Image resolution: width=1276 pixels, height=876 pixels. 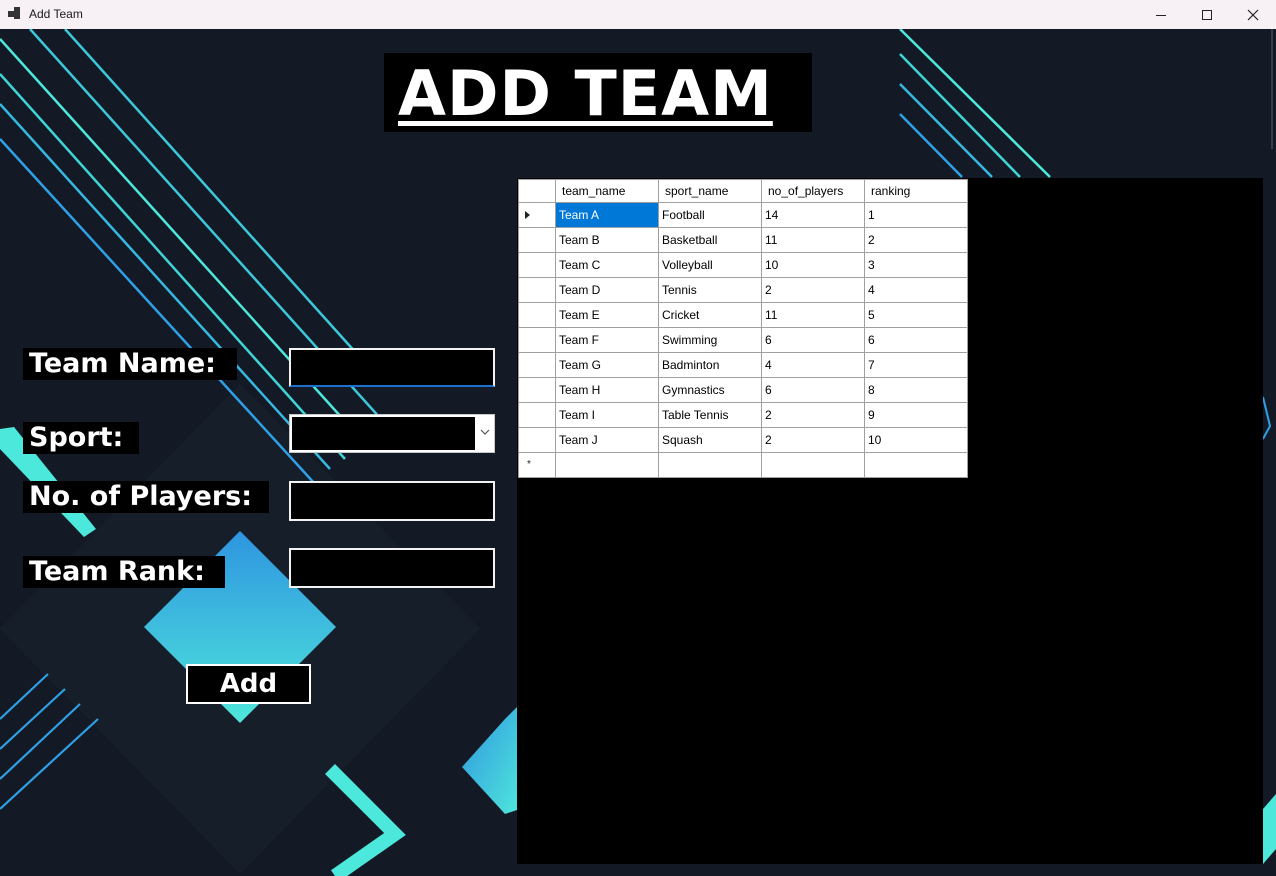 I want to click on close-button, so click(x=1253, y=14).